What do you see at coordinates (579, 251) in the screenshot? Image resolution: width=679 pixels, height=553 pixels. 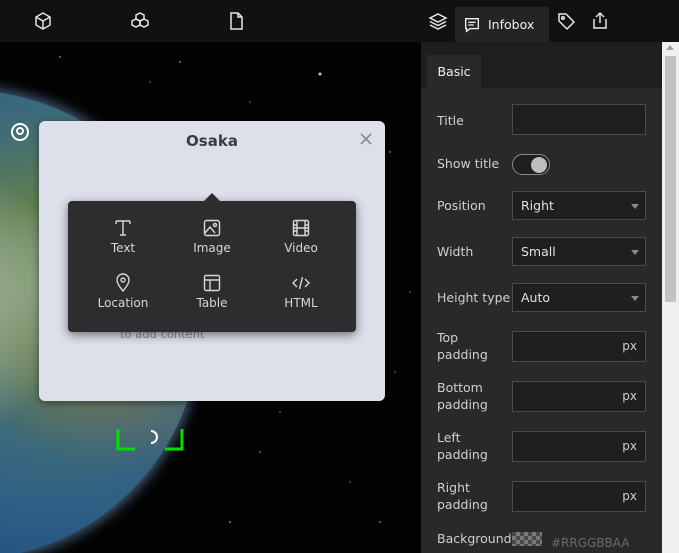 I see `width-select: Small` at bounding box center [579, 251].